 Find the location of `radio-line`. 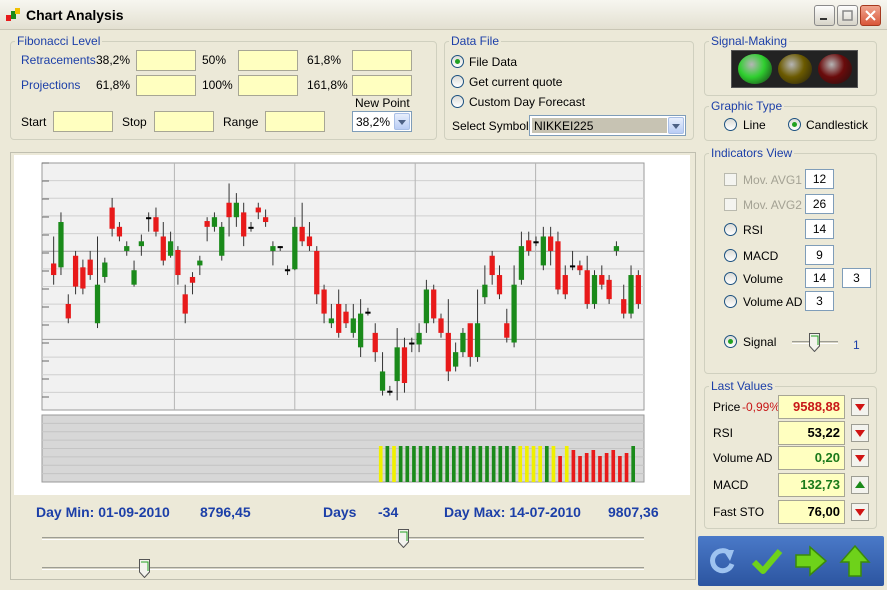

radio-line is located at coordinates (730, 124).